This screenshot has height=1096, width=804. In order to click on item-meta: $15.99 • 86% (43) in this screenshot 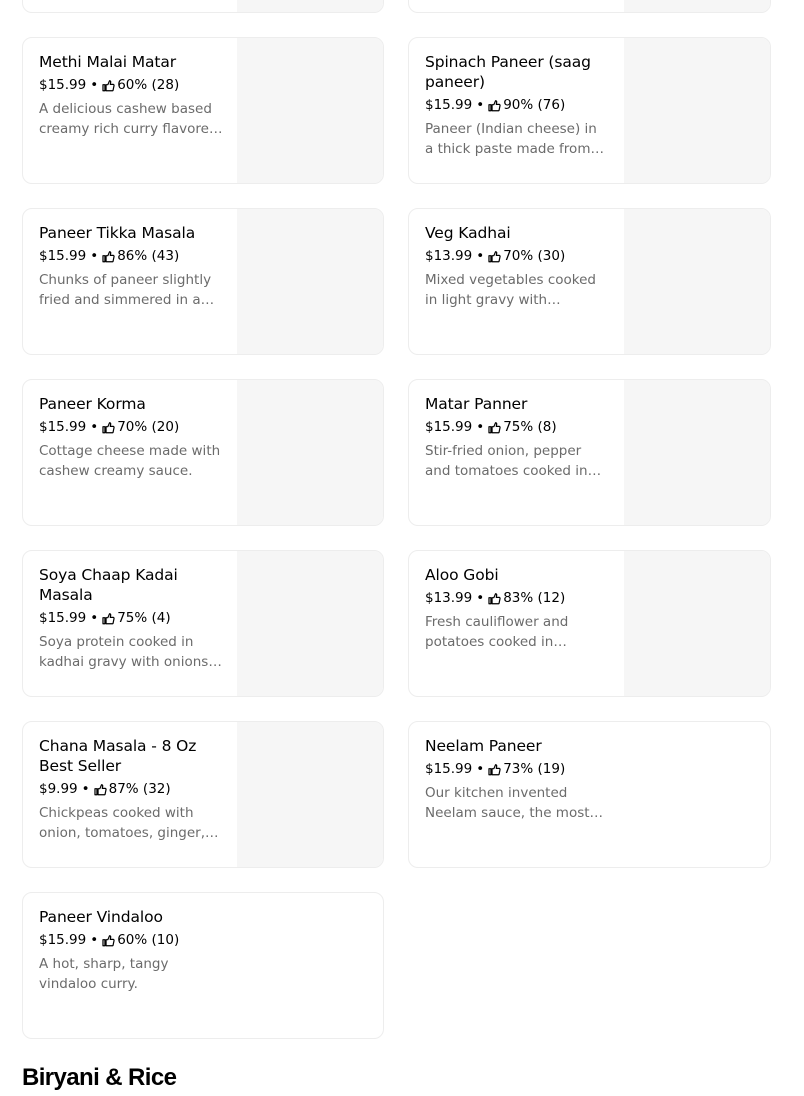, I will do `click(131, 256)`.